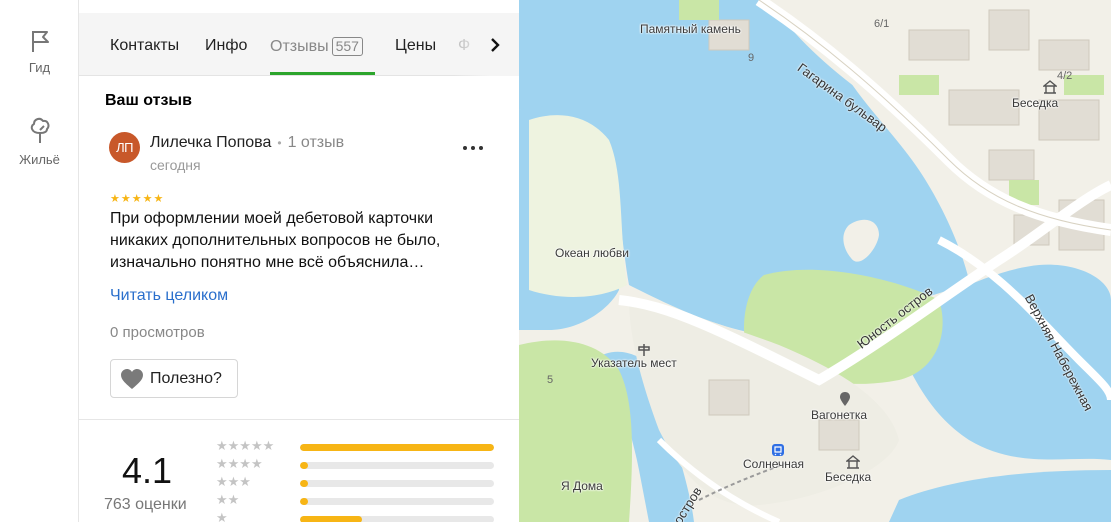 The width and height of the screenshot is (1111, 522). What do you see at coordinates (1035, 103) in the screenshot?
I see `map-label-gazebo-1: Беседка` at bounding box center [1035, 103].